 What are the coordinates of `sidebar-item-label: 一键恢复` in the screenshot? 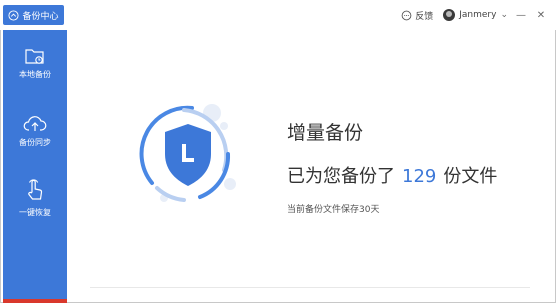 It's located at (35, 212).